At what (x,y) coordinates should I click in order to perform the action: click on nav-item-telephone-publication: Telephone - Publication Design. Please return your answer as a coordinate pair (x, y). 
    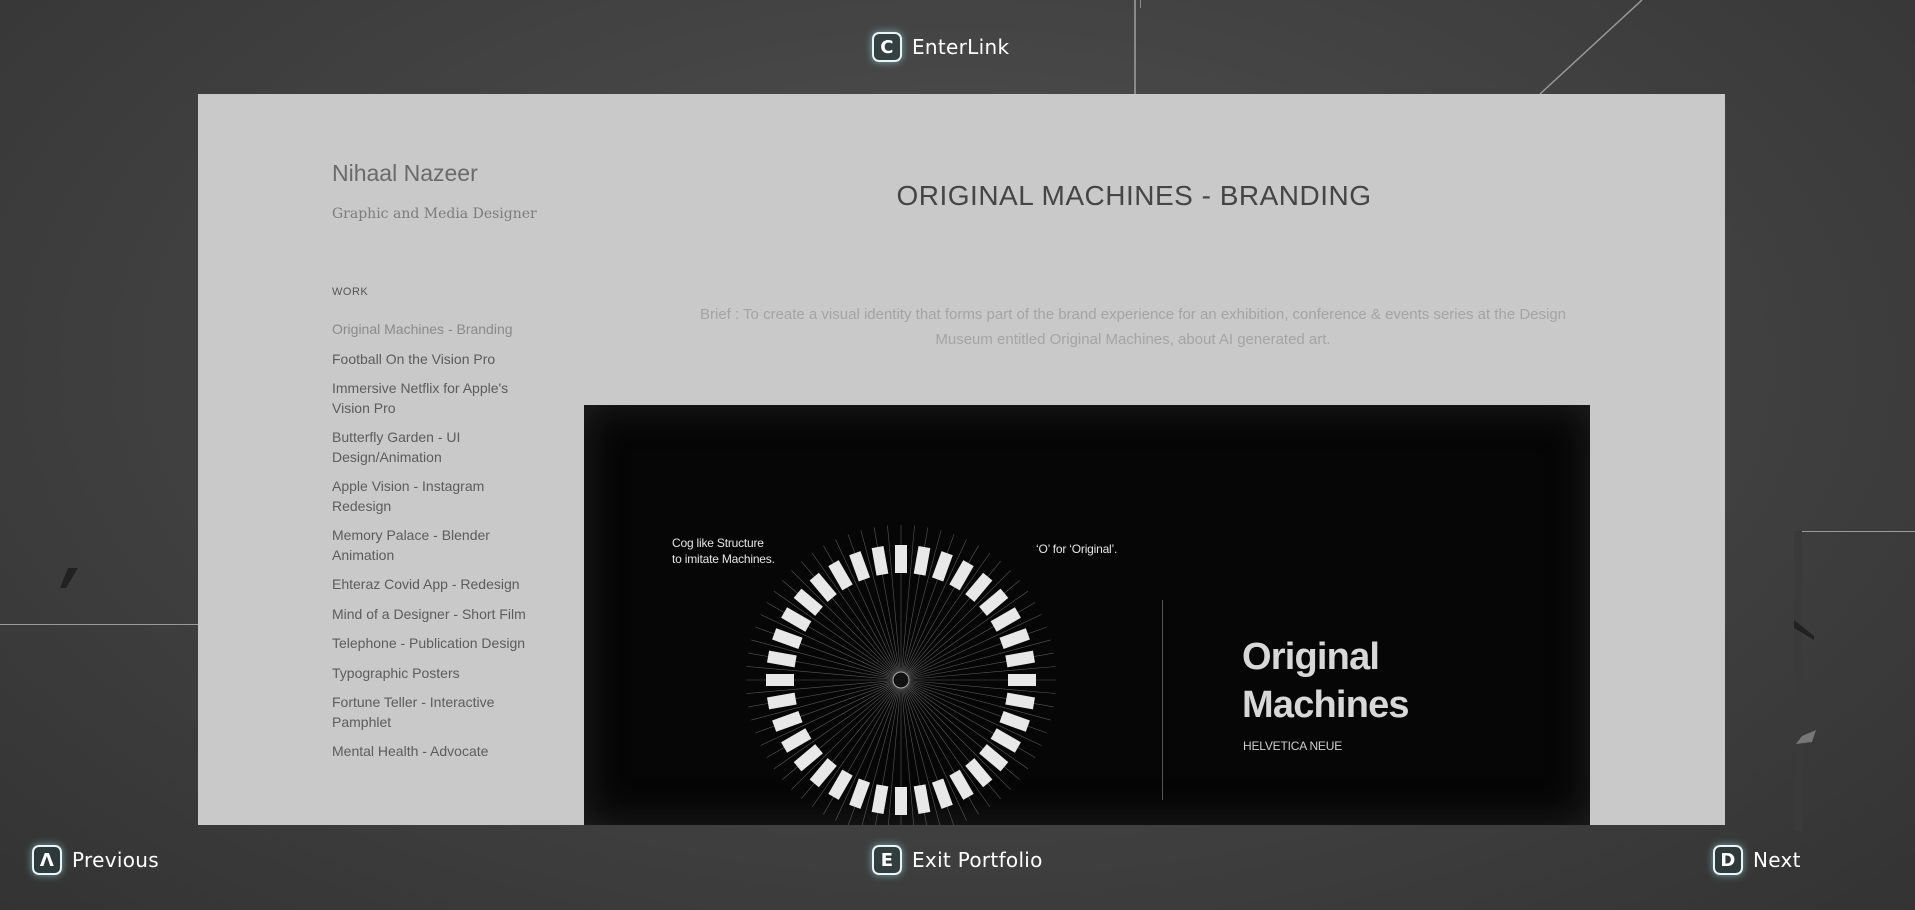
    Looking at the image, I should click on (432, 644).